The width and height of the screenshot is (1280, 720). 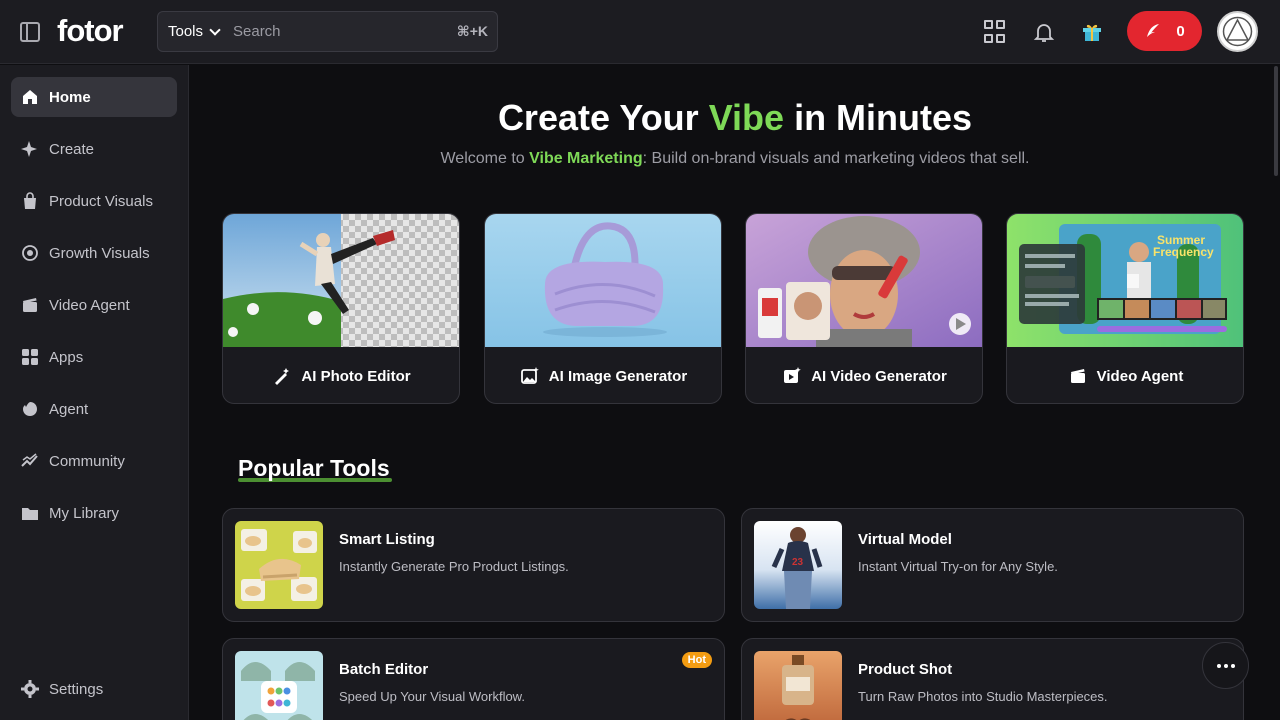 I want to click on tools-dropdown-label: Tools, so click(x=186, y=31).